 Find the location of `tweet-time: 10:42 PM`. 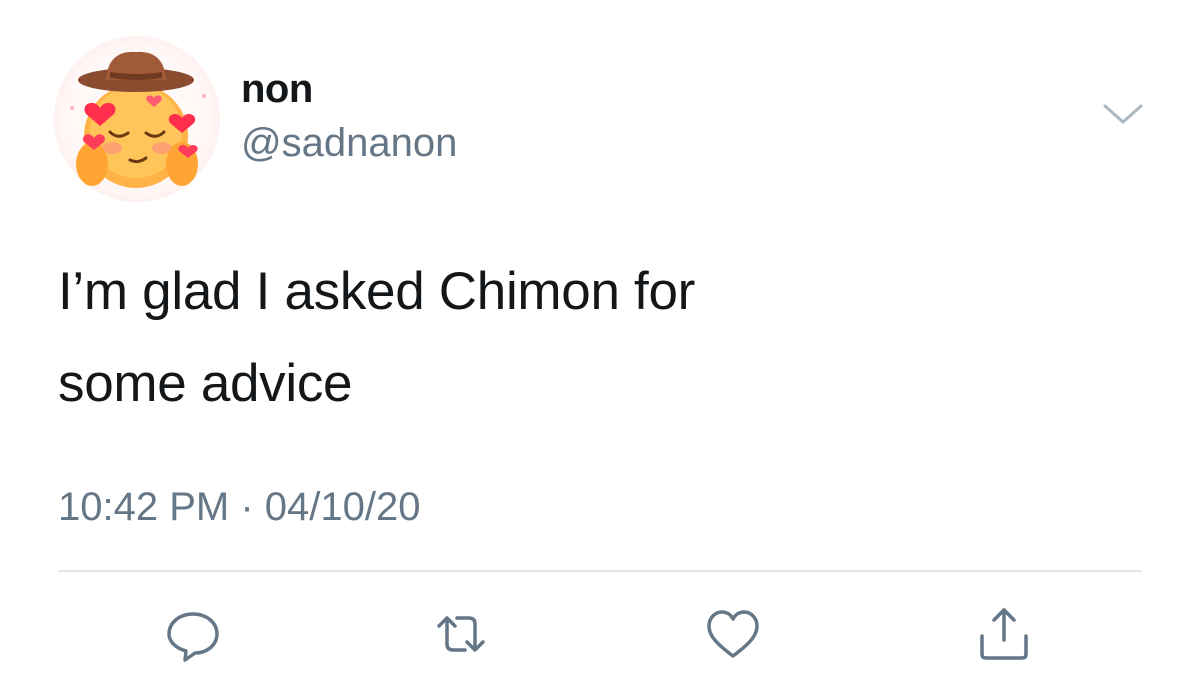

tweet-time: 10:42 PM is located at coordinates (144, 507).